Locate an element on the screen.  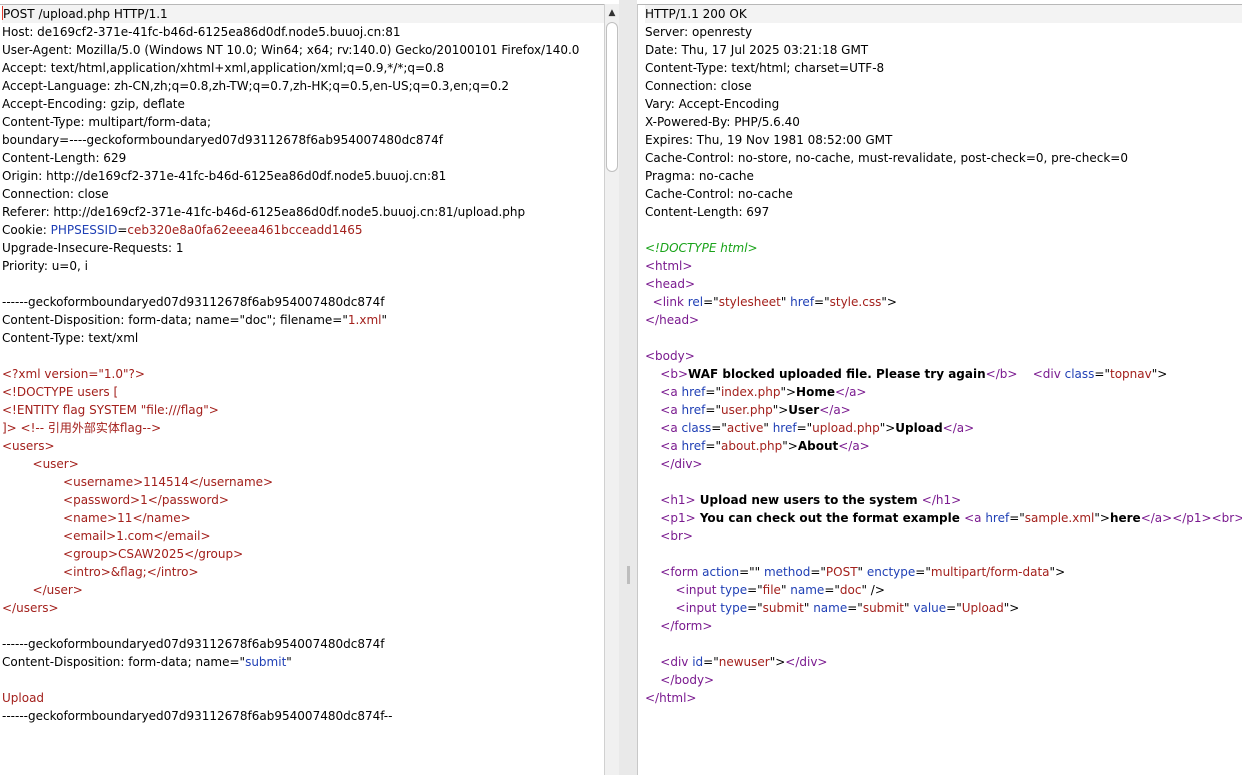
response-line: X-Powered-By: PHP/5.6.40 is located at coordinates (943, 122).